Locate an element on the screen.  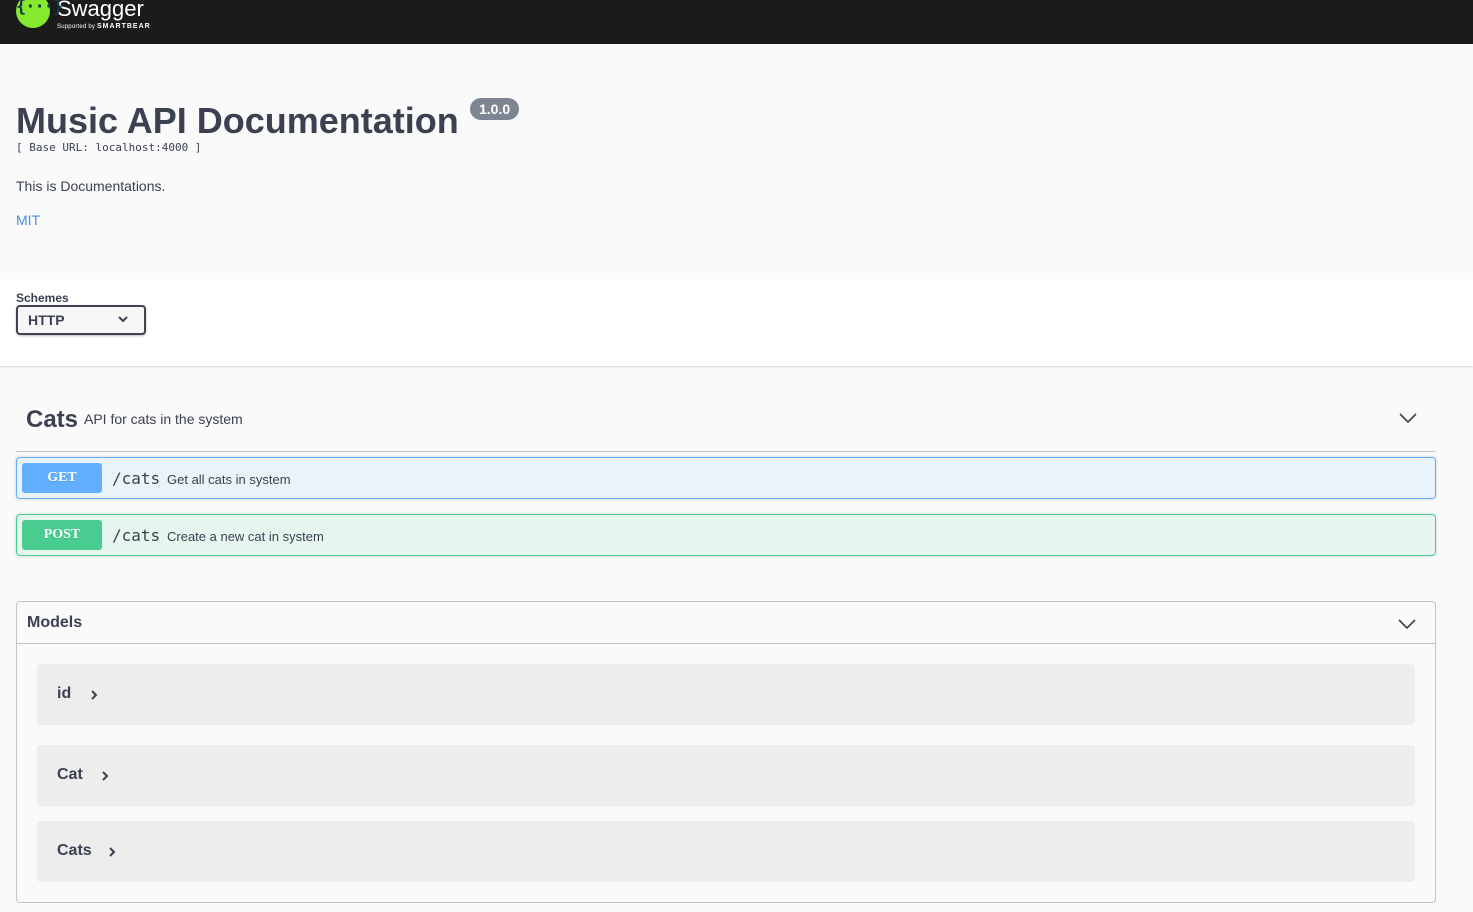
swagger-logo-name: Swagger is located at coordinates (100, 10).